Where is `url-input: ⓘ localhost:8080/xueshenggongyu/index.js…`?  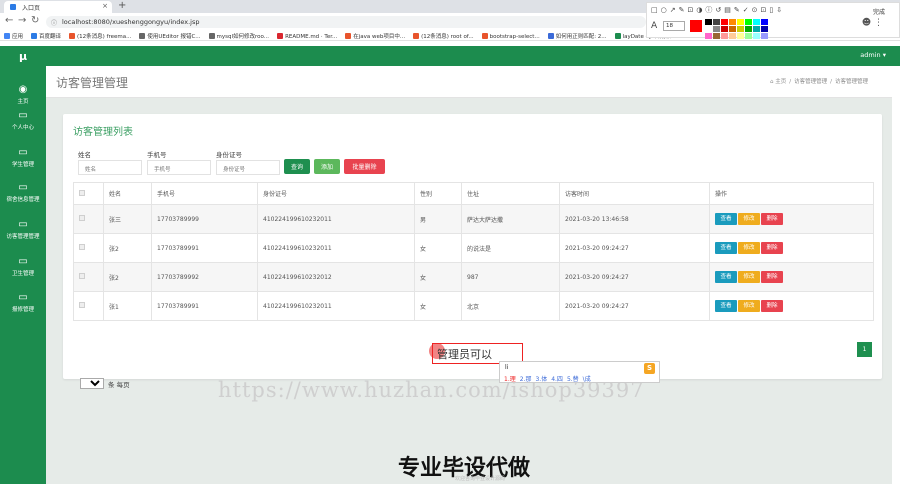 url-input: ⓘ localhost:8080/xueshenggongyu/index.js… is located at coordinates (346, 22).